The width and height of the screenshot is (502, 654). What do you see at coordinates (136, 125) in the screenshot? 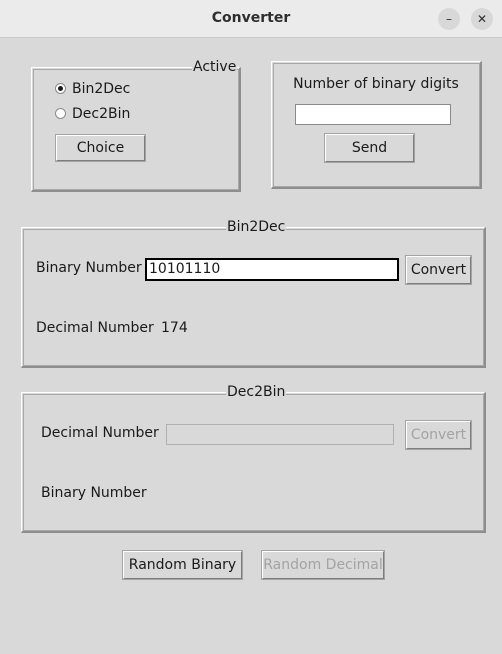
I see `active-frame: Active Bin2Dec Dec2Bin Choice` at bounding box center [136, 125].